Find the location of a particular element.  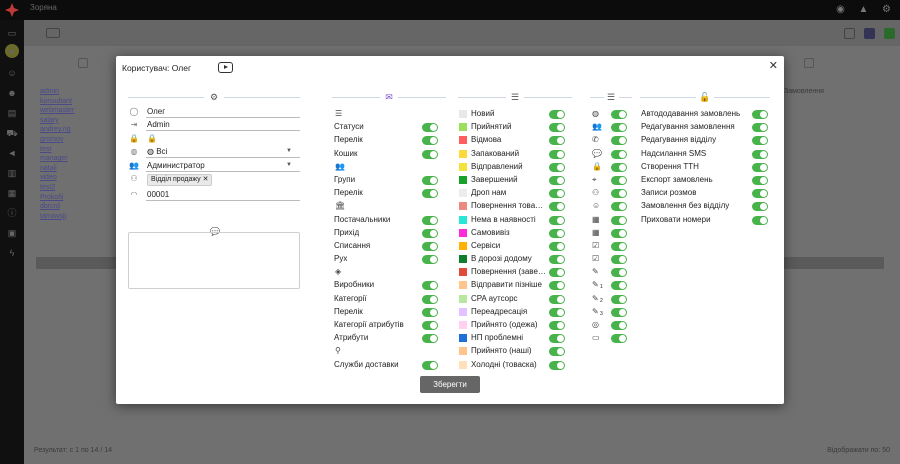

password-field: 🔒 is located at coordinates (223, 139).